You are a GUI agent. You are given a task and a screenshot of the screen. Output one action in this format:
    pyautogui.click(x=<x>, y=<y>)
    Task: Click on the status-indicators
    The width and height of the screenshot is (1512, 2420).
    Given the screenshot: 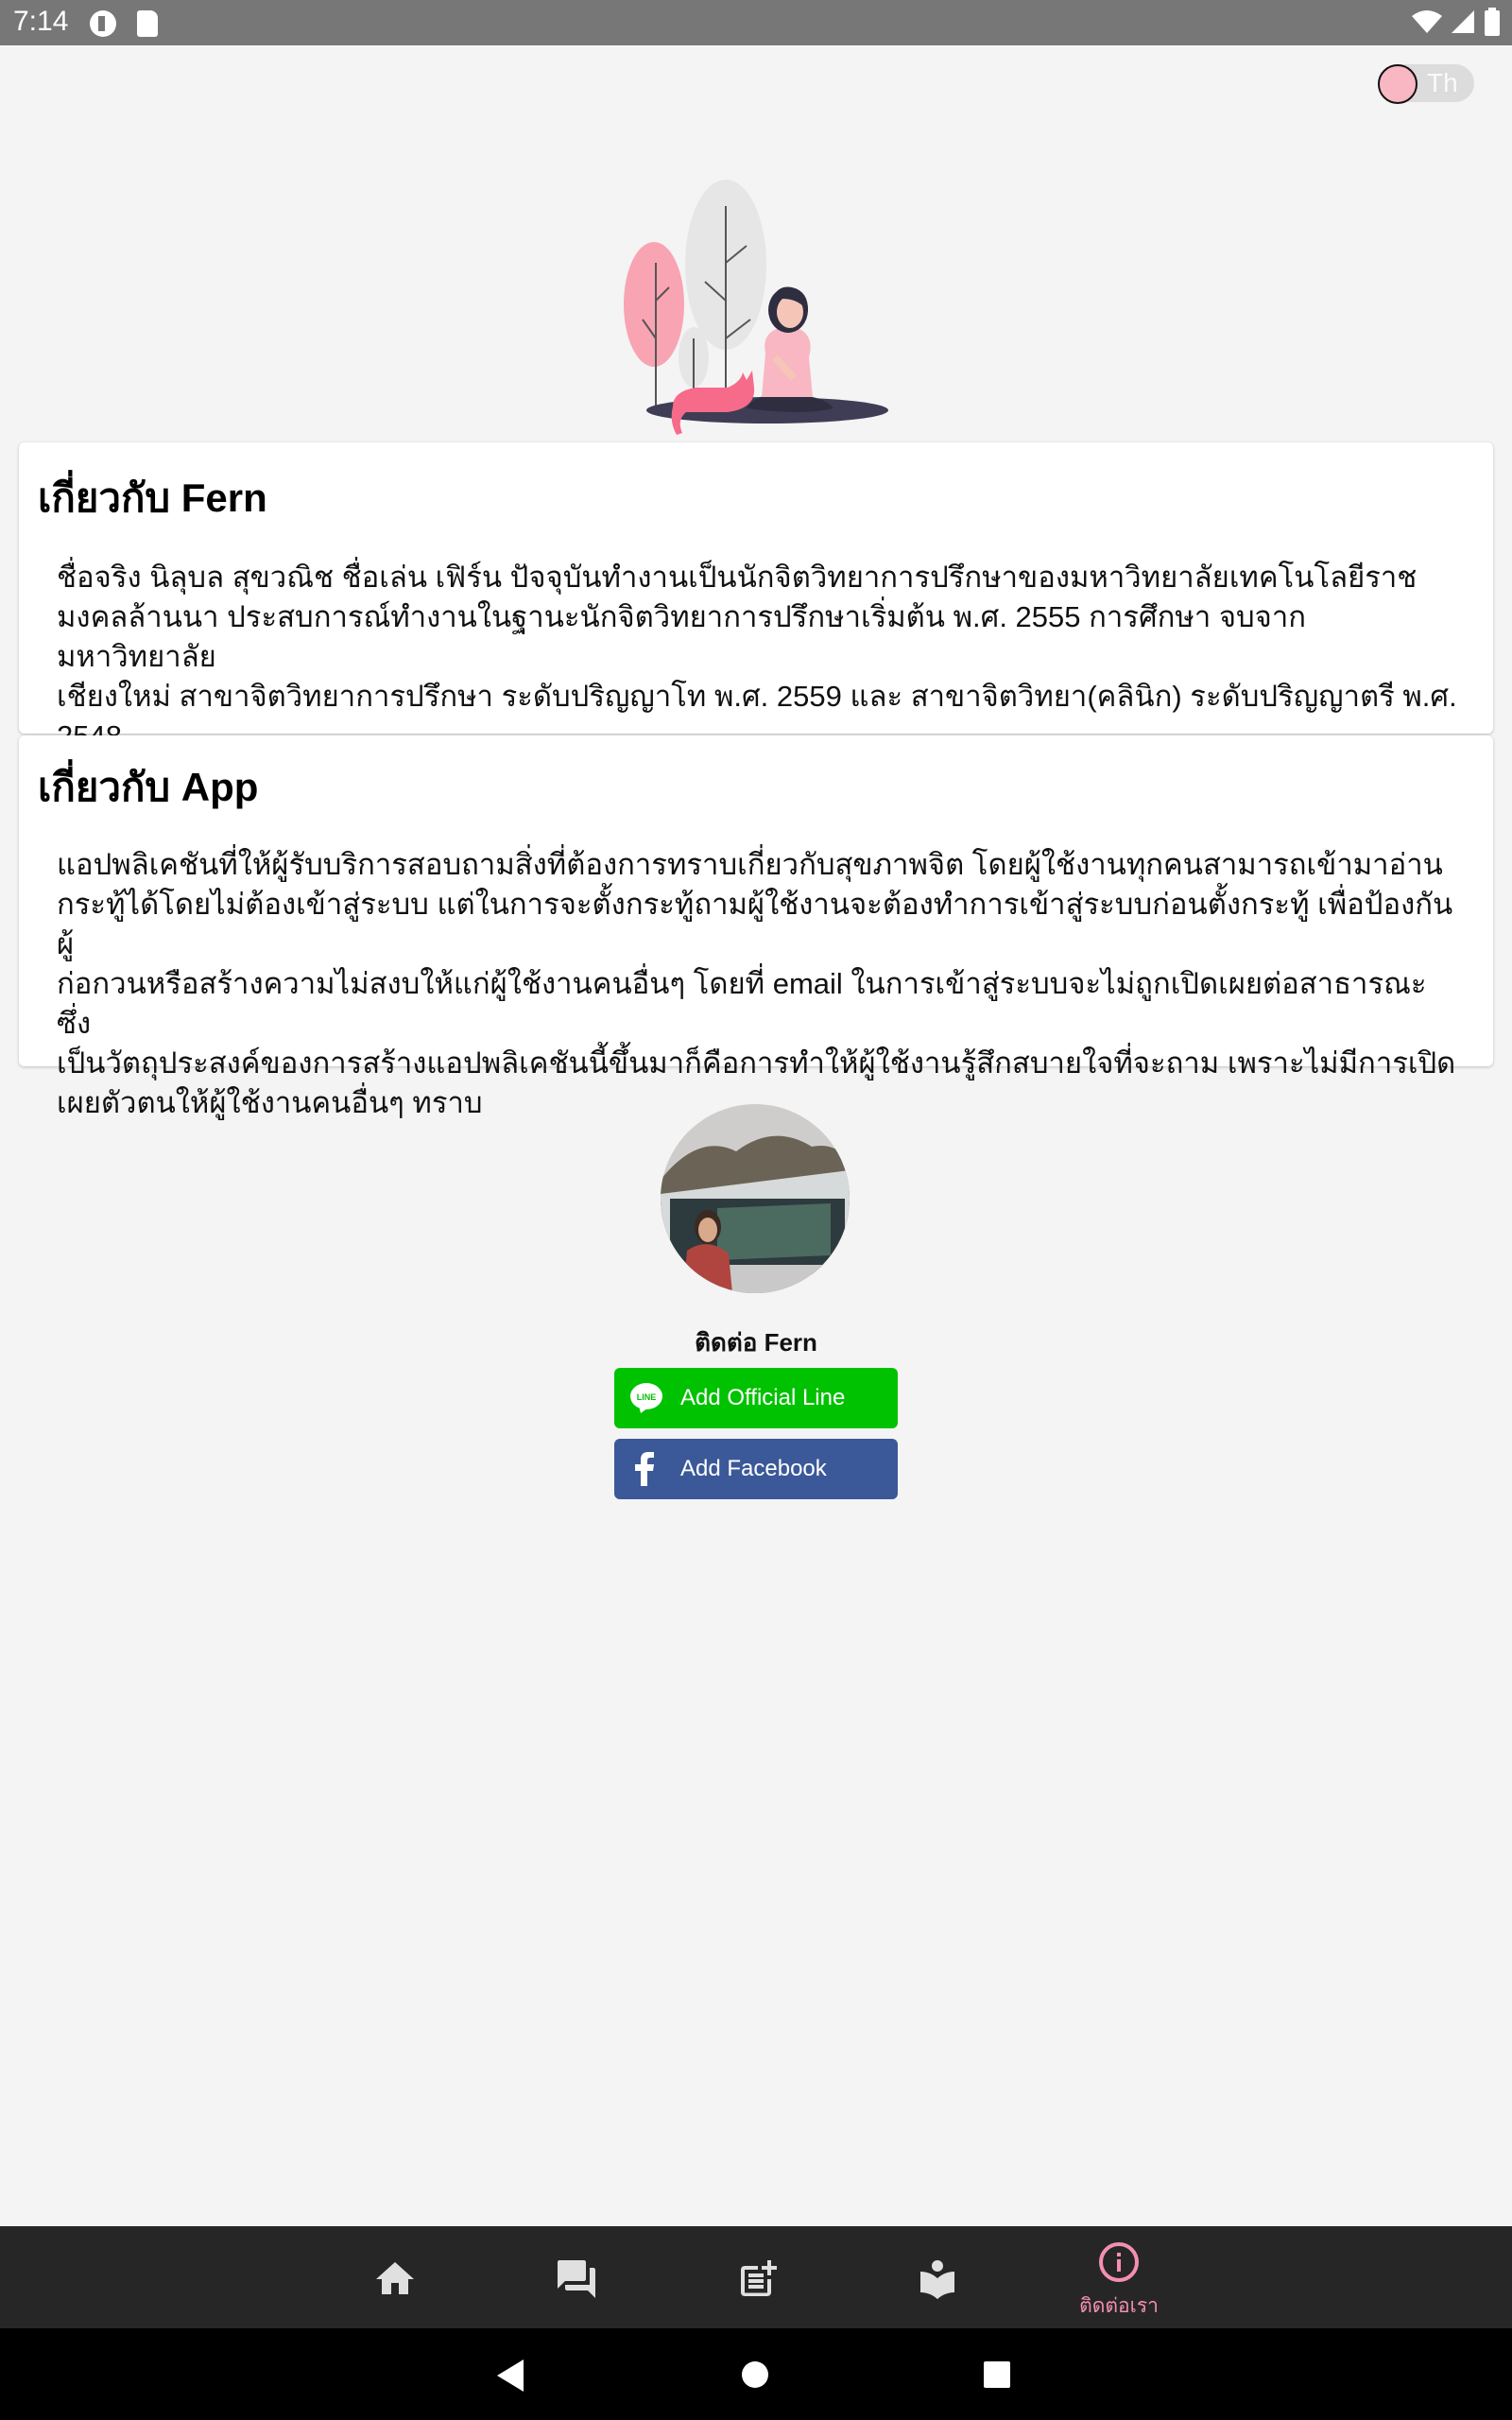 What is the action you would take?
    pyautogui.click(x=1456, y=22)
    